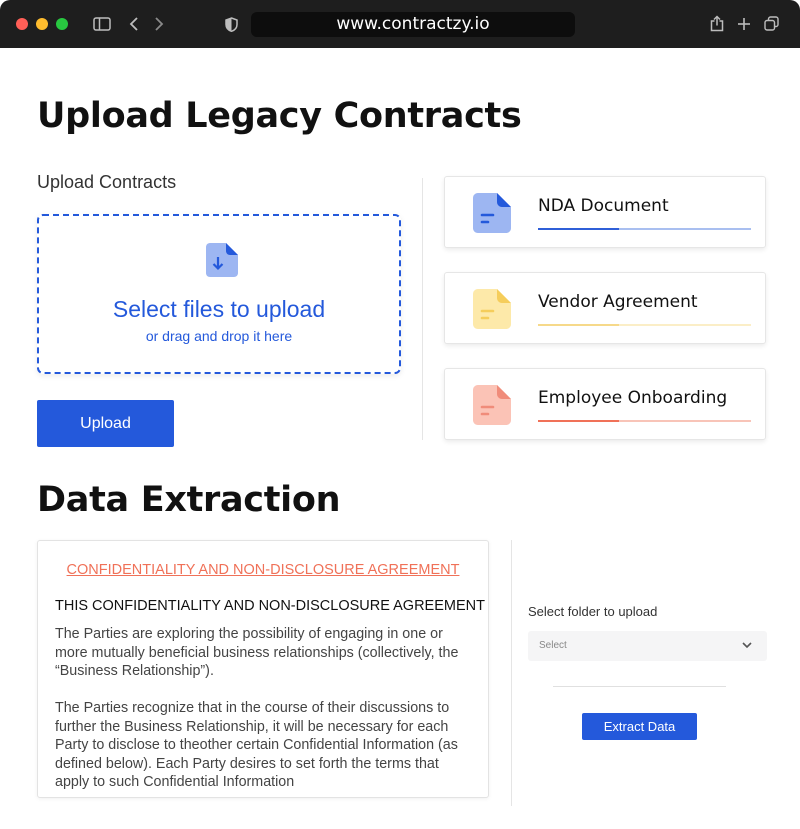  Describe the element at coordinates (747, 645) in the screenshot. I see `chevron-down-icon` at that location.